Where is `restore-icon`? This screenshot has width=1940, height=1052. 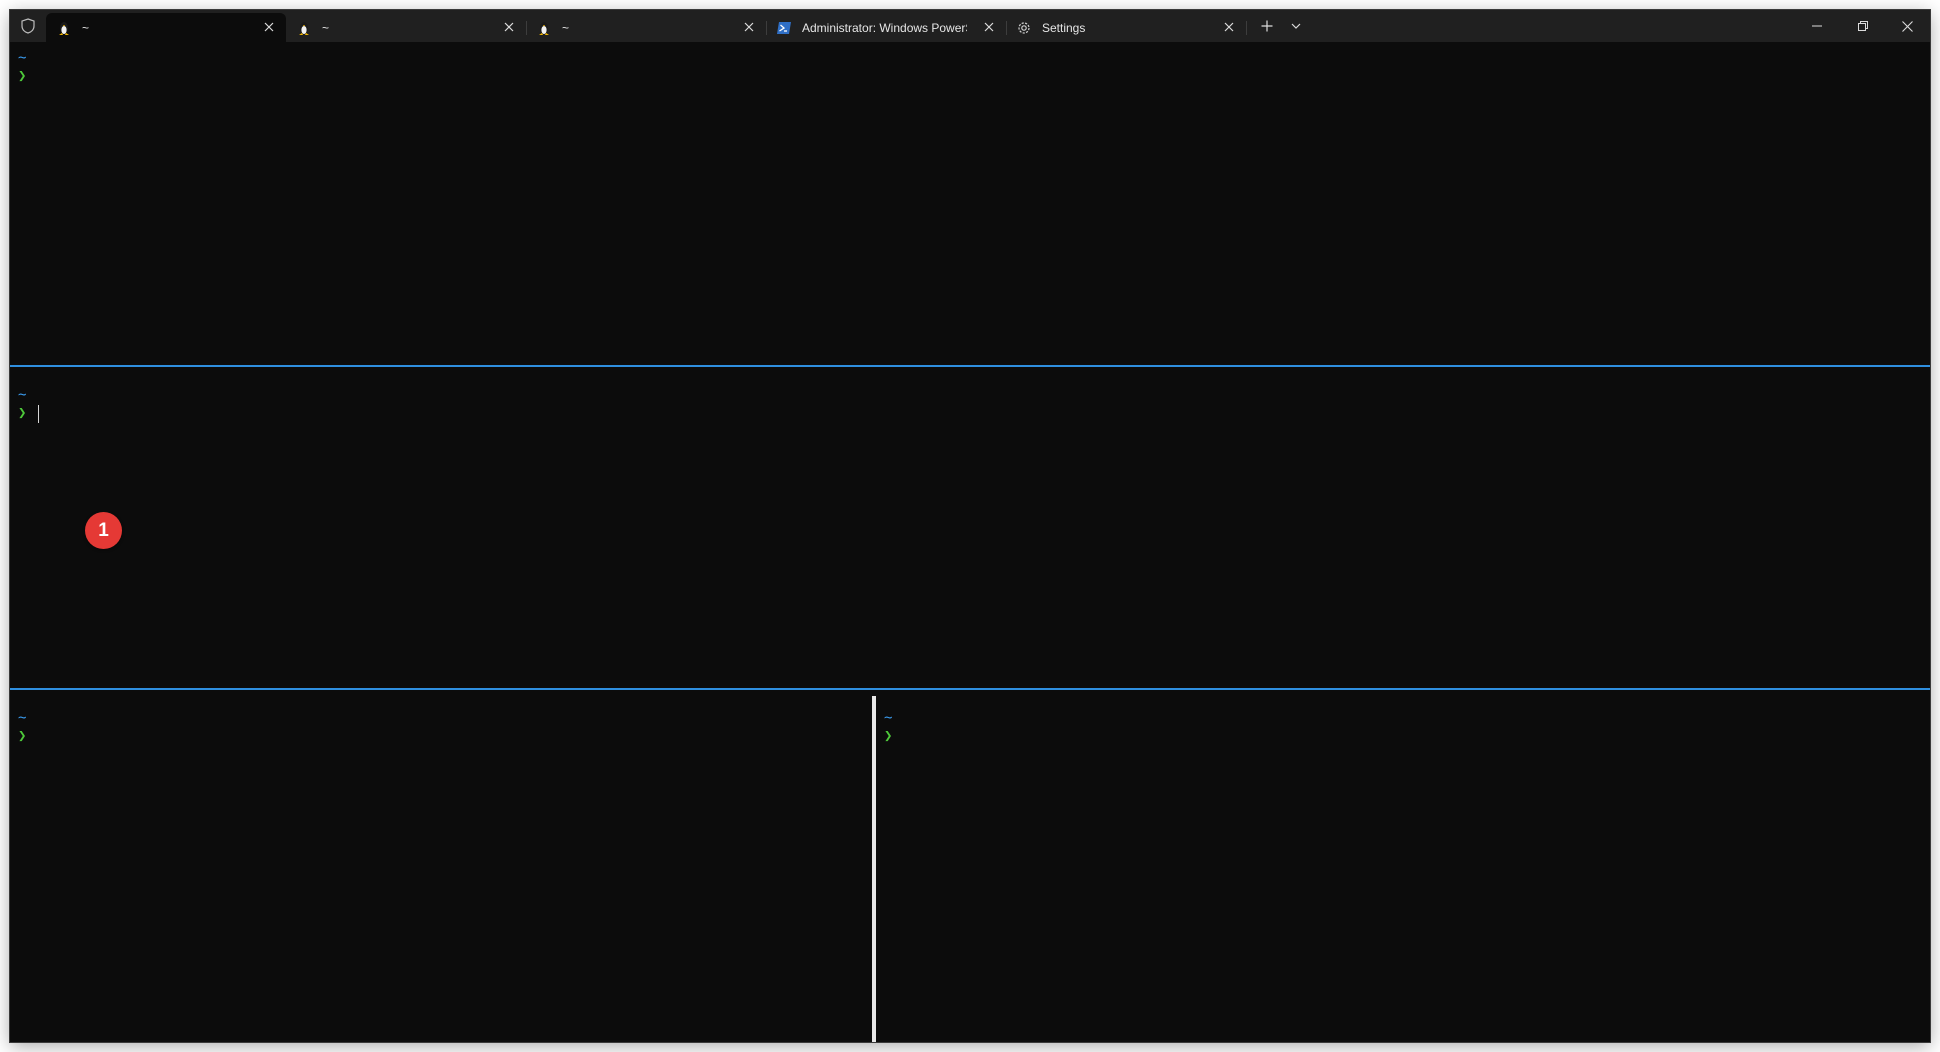
restore-icon is located at coordinates (1863, 26).